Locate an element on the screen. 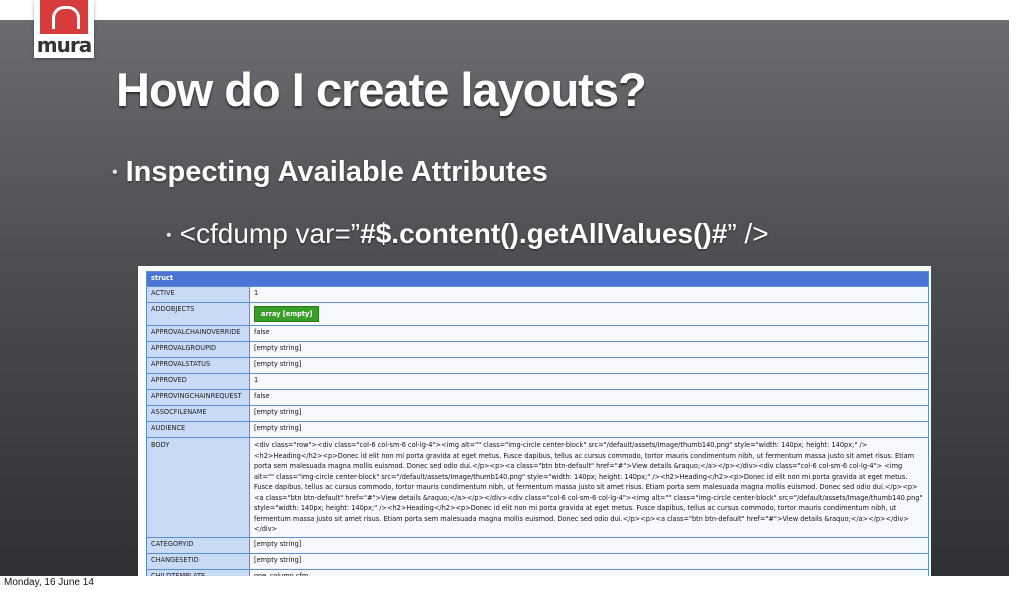  table-row: APPROVALSTATUS [empty string] is located at coordinates (537, 365).